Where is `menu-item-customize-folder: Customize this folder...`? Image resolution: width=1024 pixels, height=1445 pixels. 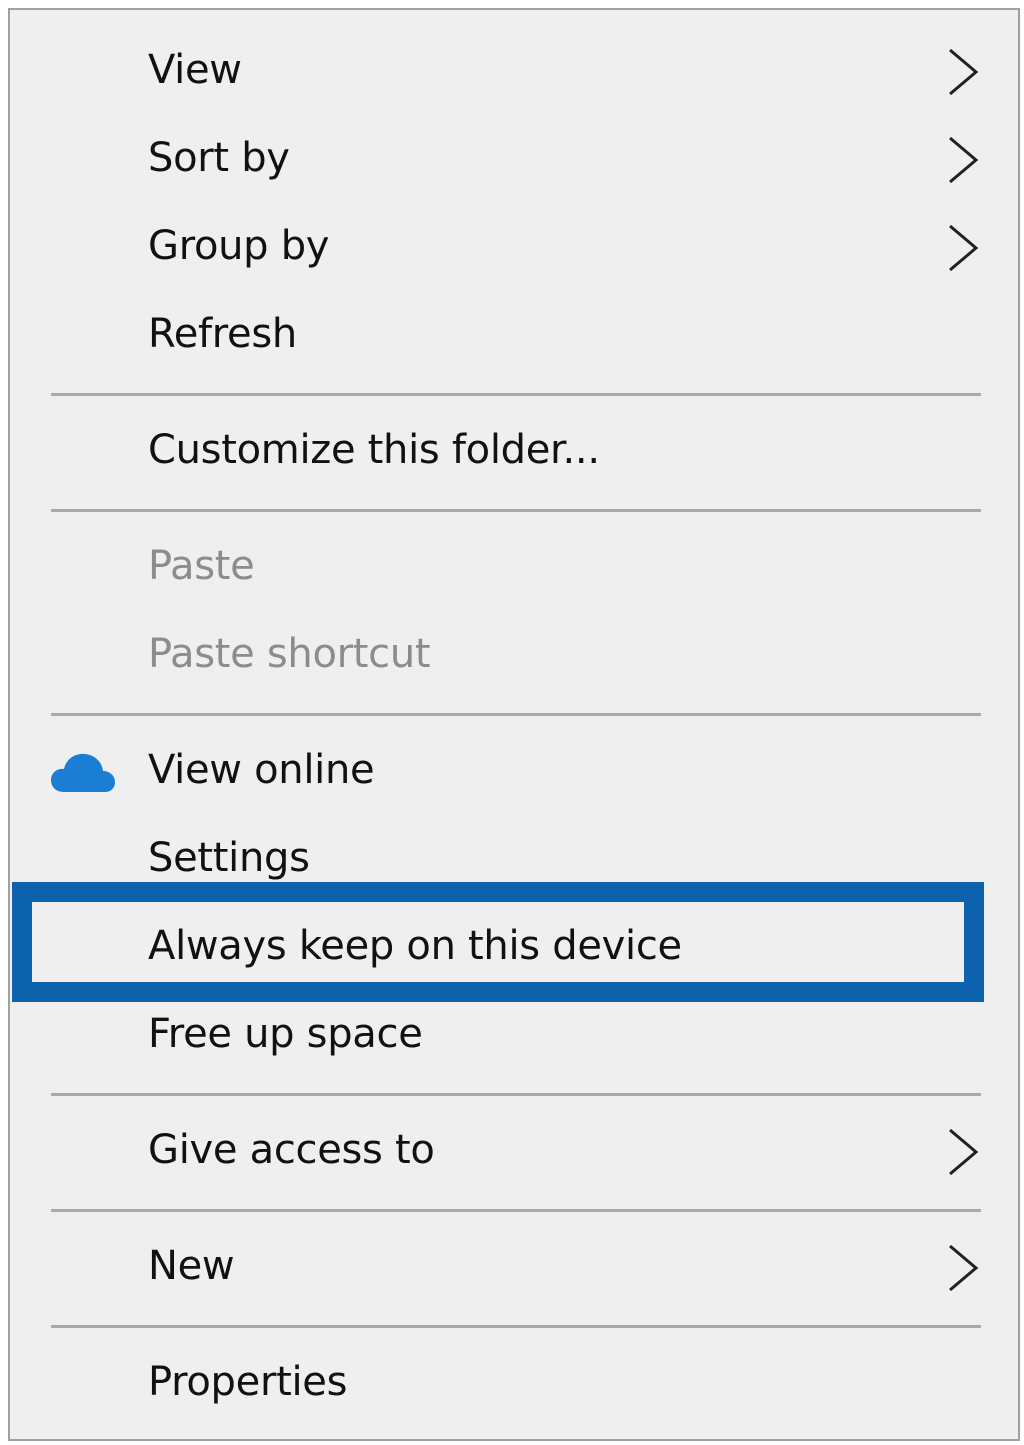 menu-item-customize-folder: Customize this folder... is located at coordinates (514, 452).